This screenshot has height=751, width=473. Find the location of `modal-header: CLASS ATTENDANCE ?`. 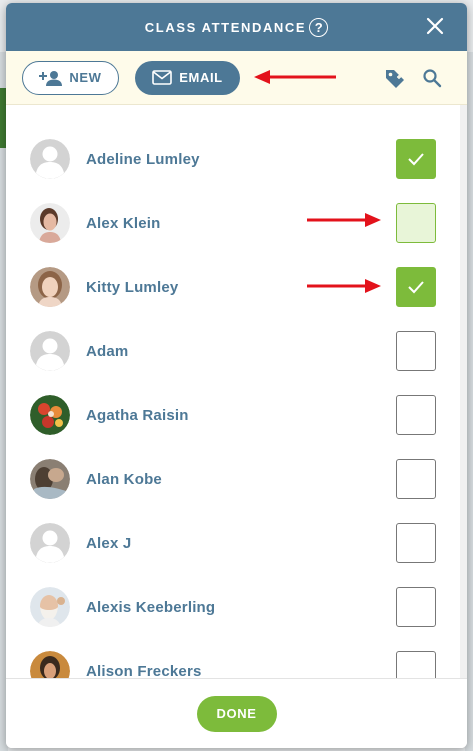

modal-header: CLASS ATTENDANCE ? is located at coordinates (236, 27).